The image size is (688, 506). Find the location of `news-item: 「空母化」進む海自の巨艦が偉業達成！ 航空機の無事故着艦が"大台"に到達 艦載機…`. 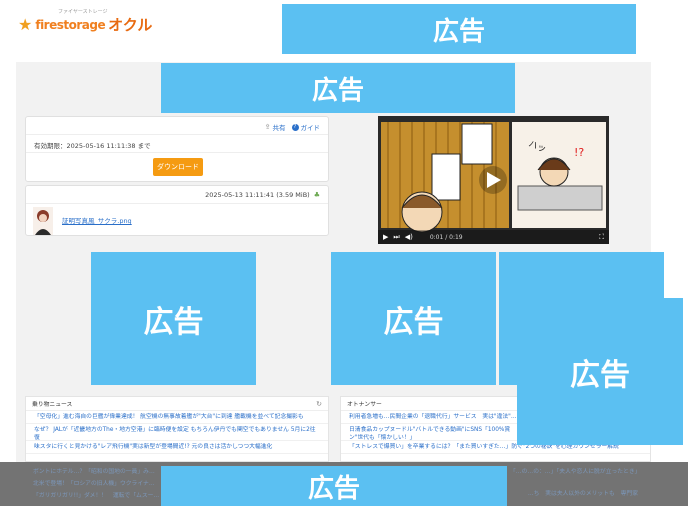

news-item: 「空母化」進む海自の巨艦が偉業達成！ 航空機の無事故着艦が"大台"に到達 艦載機… is located at coordinates (177, 417).